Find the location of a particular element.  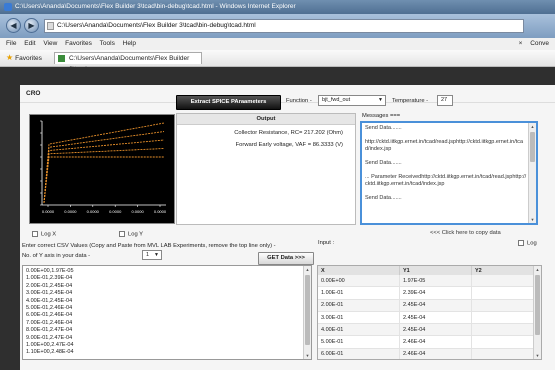

grid-scrollbar: ▲ ▼ is located at coordinates (537, 312).